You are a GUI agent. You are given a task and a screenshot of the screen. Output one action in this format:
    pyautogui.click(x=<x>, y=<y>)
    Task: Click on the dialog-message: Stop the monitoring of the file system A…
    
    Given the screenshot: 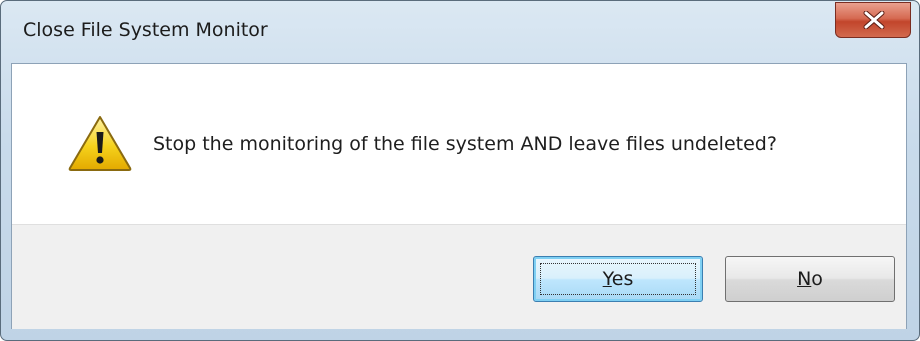 What is the action you would take?
    pyautogui.click(x=465, y=144)
    